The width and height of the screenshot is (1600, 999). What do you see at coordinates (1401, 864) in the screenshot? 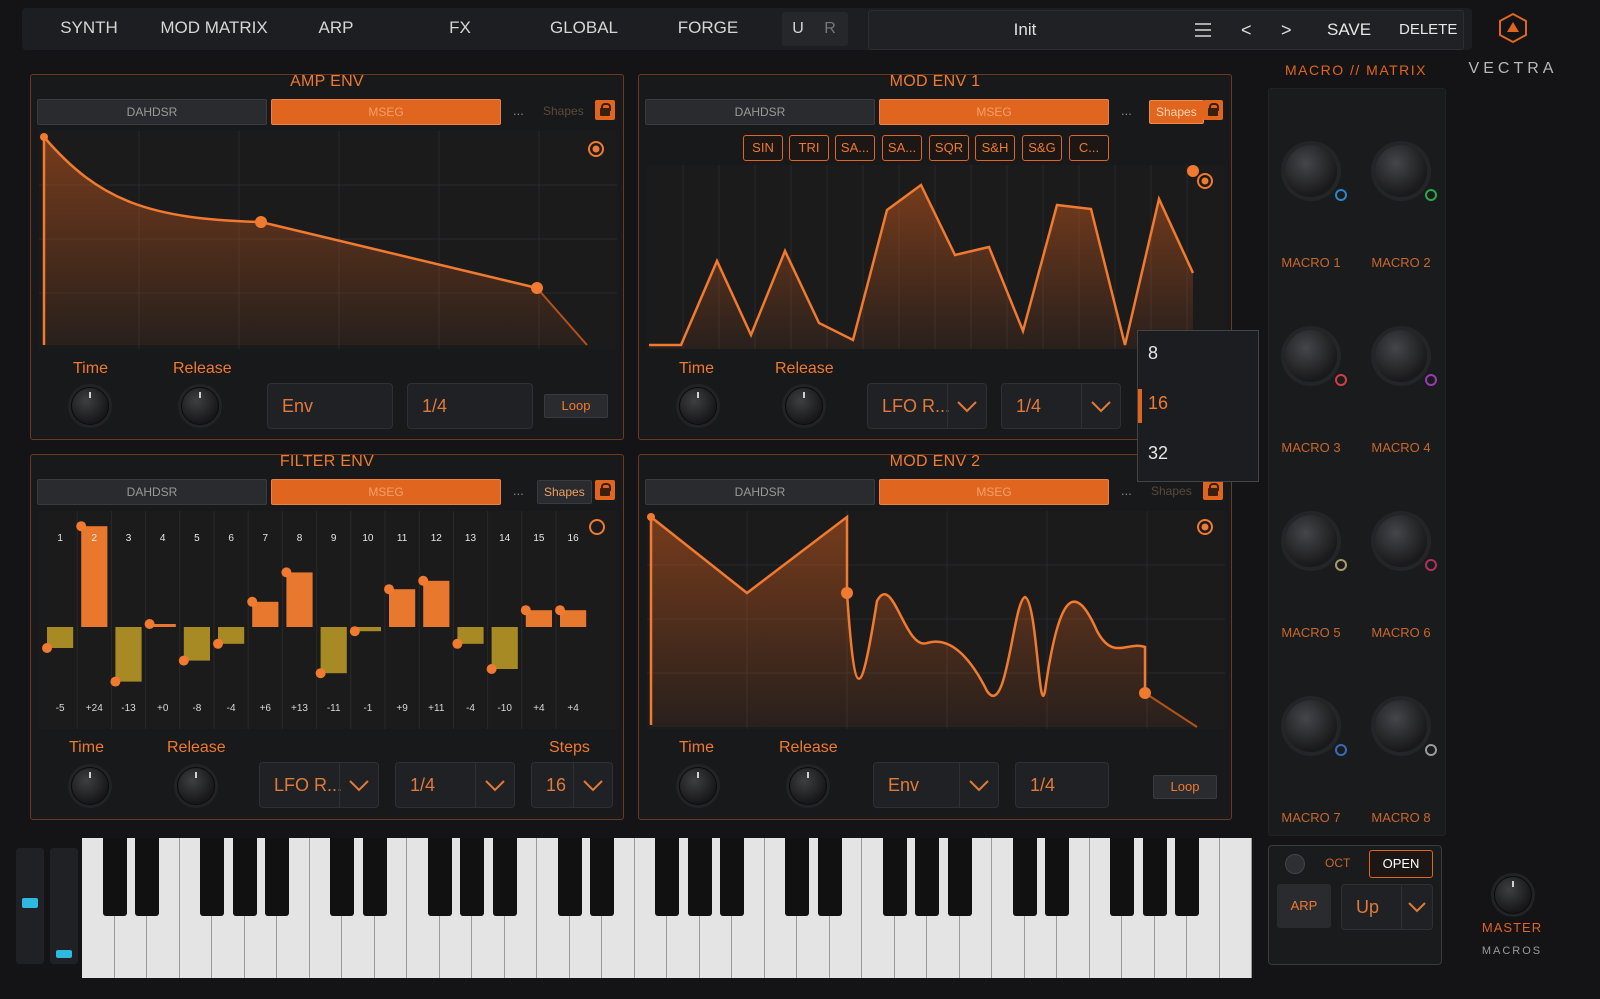
I see `open-button: OPEN` at bounding box center [1401, 864].